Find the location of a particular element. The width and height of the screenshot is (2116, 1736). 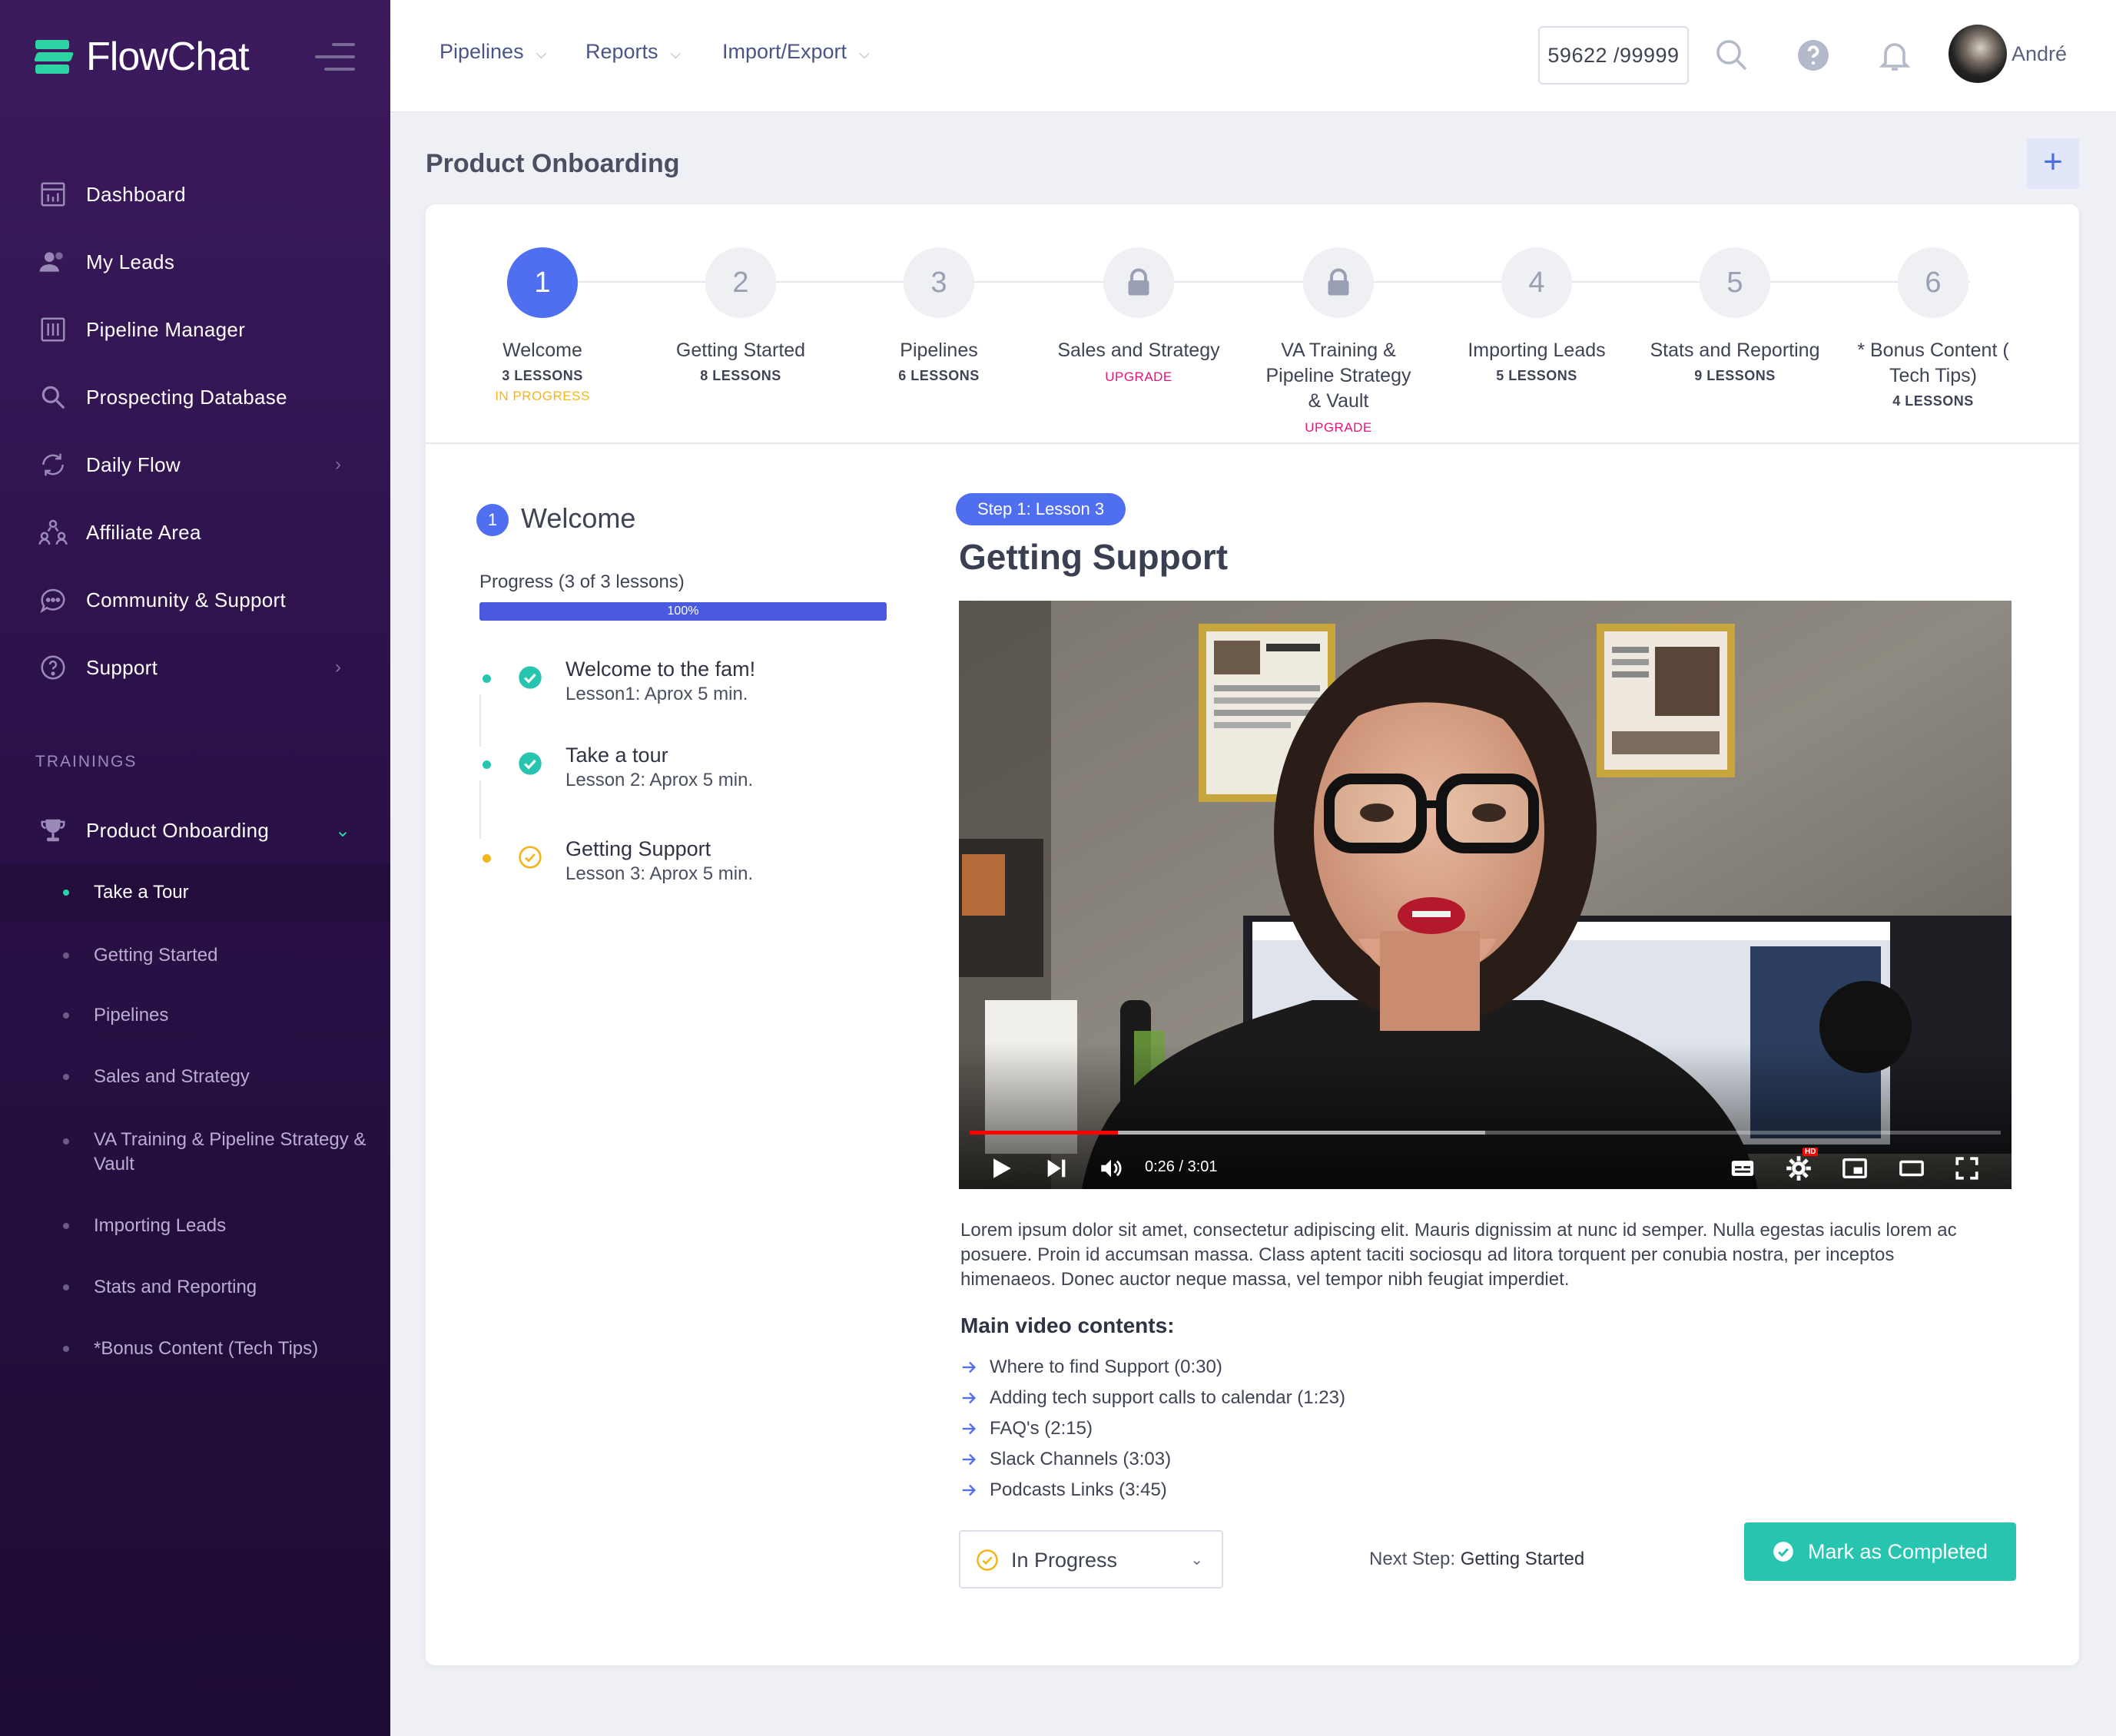

video-time: 0:26 / 3:01 is located at coordinates (1181, 1166).